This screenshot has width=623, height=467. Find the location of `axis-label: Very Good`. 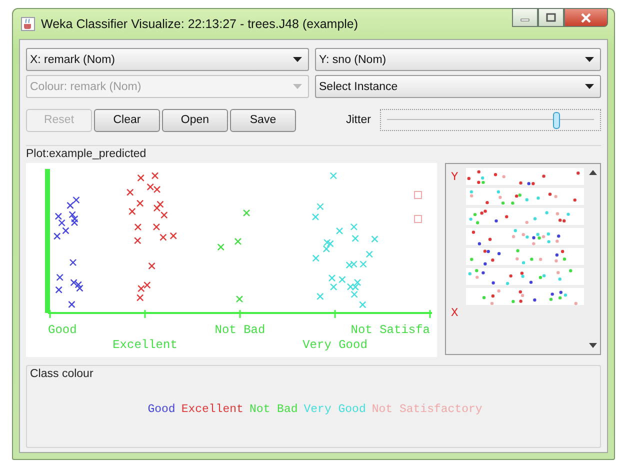

axis-label: Very Good is located at coordinates (335, 345).